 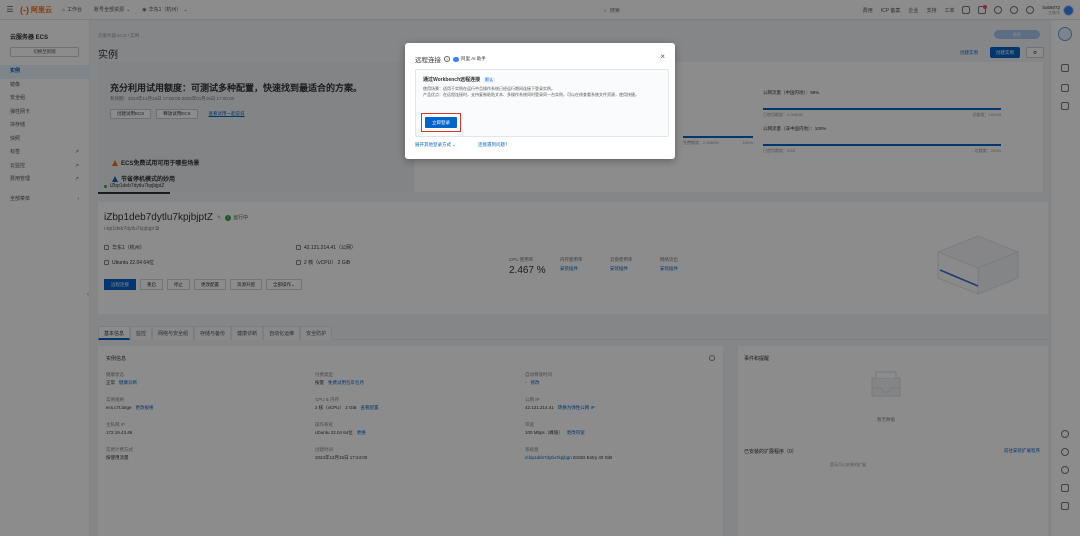 I want to click on dialog-title: 远程连接, so click(x=428, y=60).